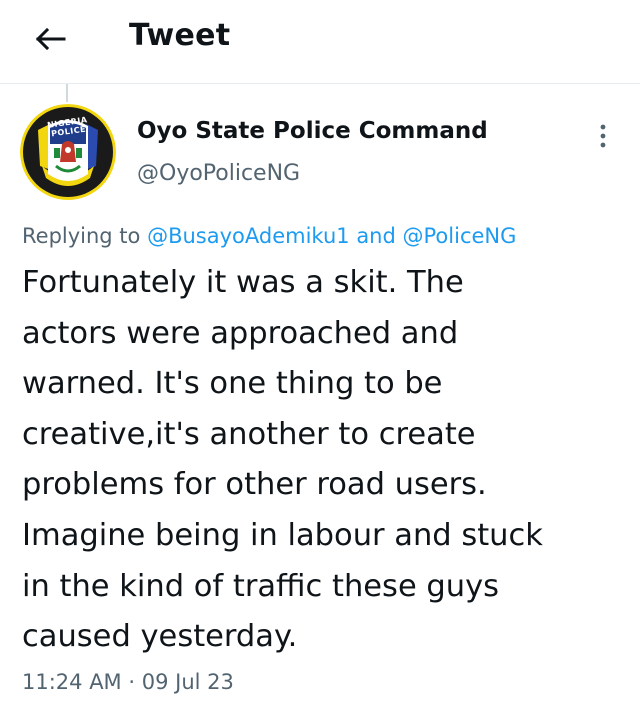 Image resolution: width=640 pixels, height=704 pixels. I want to click on back-button, so click(50, 39).